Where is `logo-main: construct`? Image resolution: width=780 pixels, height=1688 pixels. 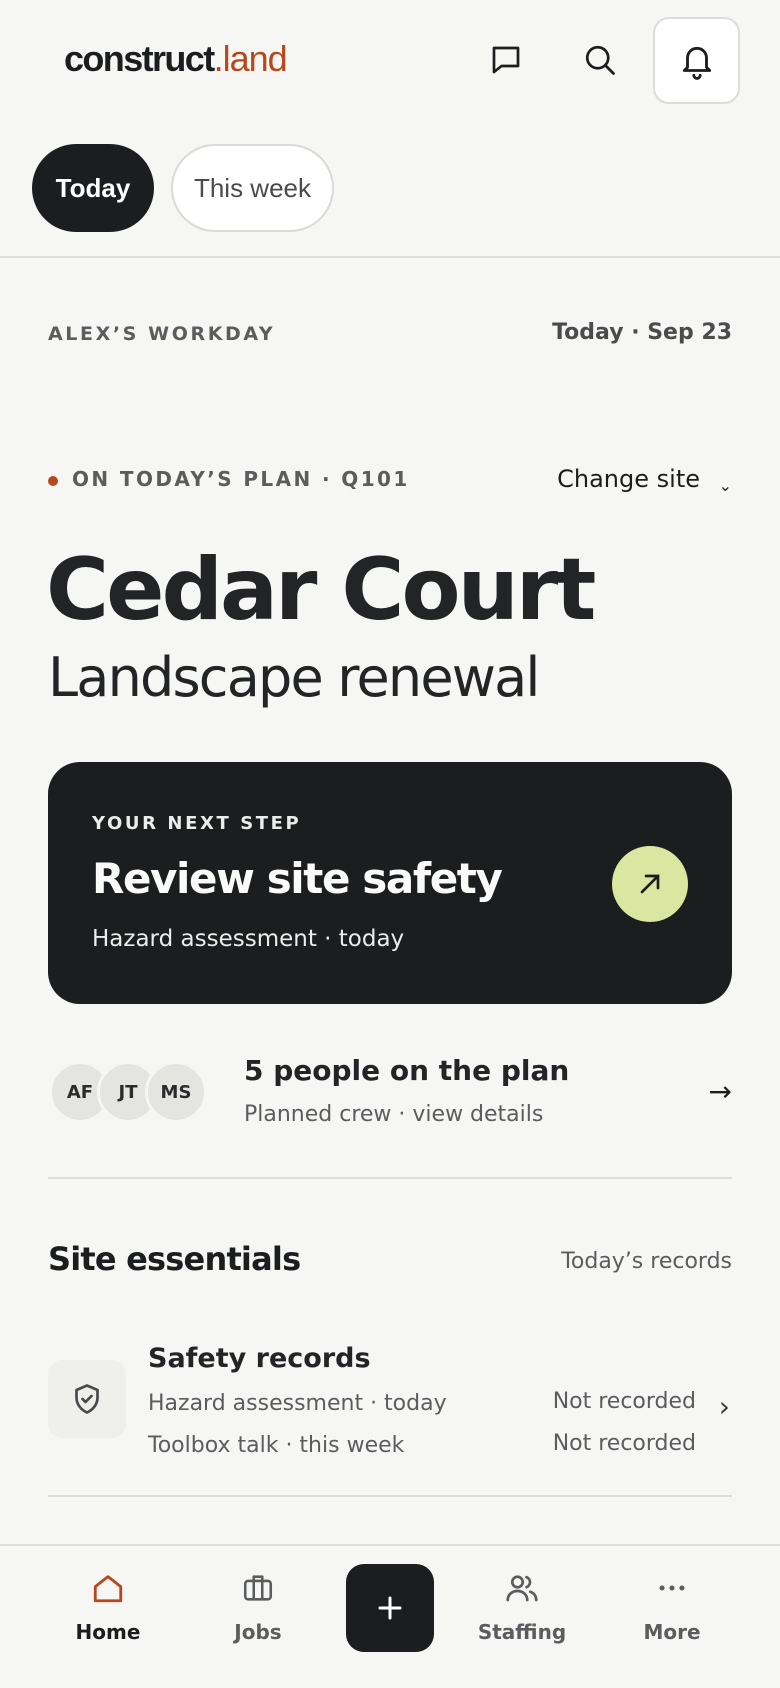
logo-main: construct is located at coordinates (139, 58).